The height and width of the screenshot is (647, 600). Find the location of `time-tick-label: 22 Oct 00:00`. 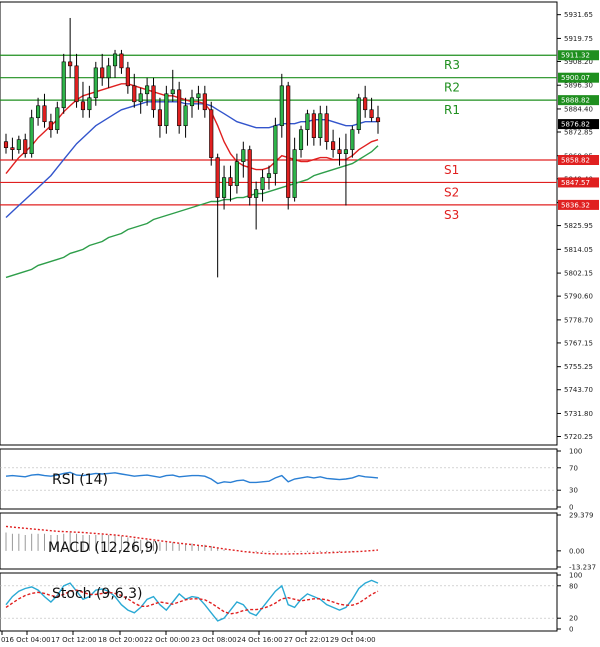

time-tick-label: 22 Oct 00:00 is located at coordinates (167, 640).